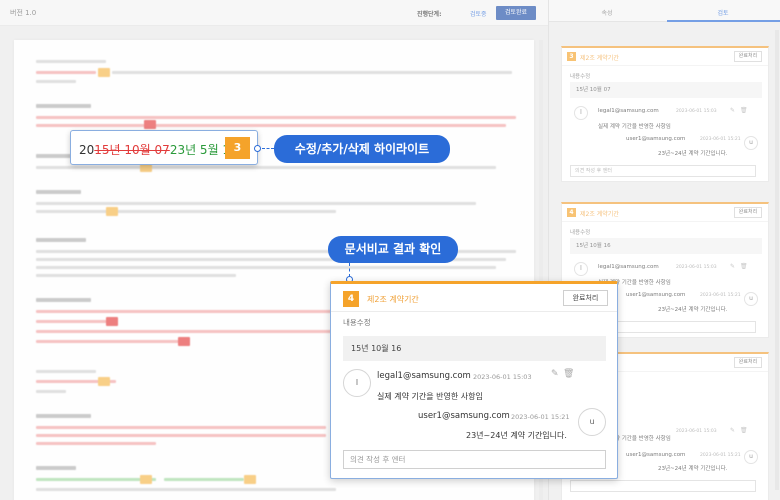  What do you see at coordinates (357, 383) in the screenshot?
I see `avatar: l` at bounding box center [357, 383].